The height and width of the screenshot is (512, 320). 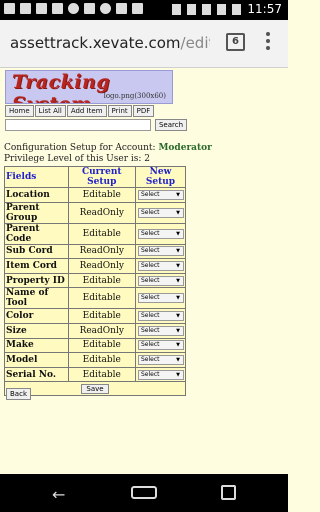 I want to click on status-bar: 11:57, so click(x=144, y=10).